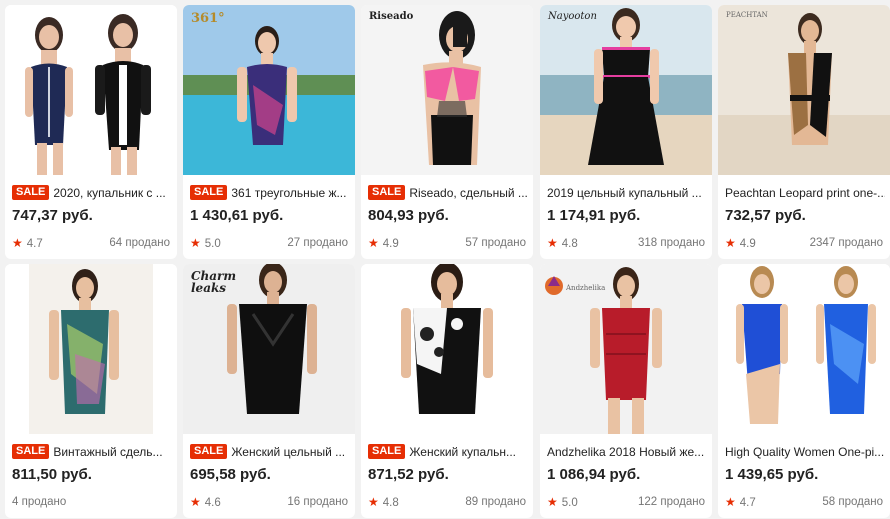 The width and height of the screenshot is (890, 519). Describe the element at coordinates (317, 243) in the screenshot. I see `sold-count: 27 продано` at that location.